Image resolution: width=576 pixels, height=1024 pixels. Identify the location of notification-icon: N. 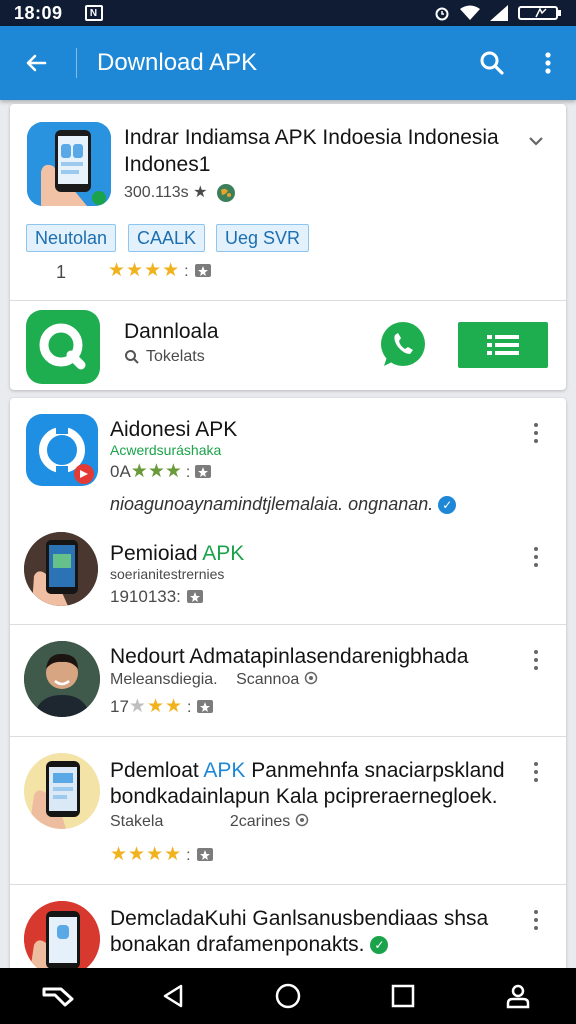
(93, 13).